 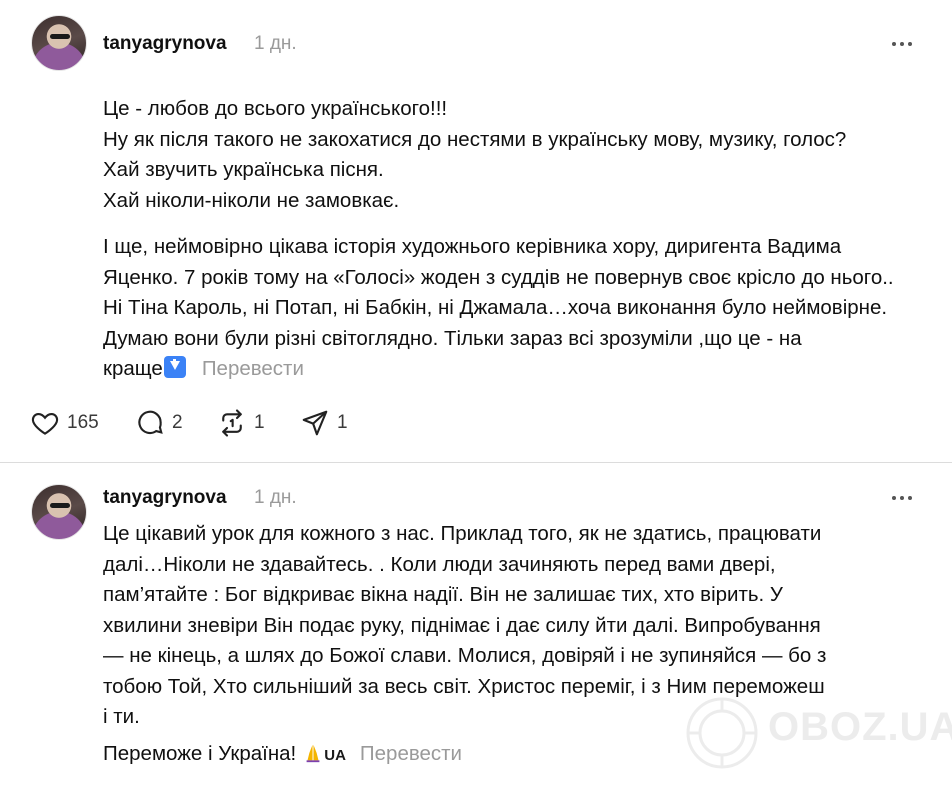 I want to click on like-button: 165, so click(x=64, y=423).